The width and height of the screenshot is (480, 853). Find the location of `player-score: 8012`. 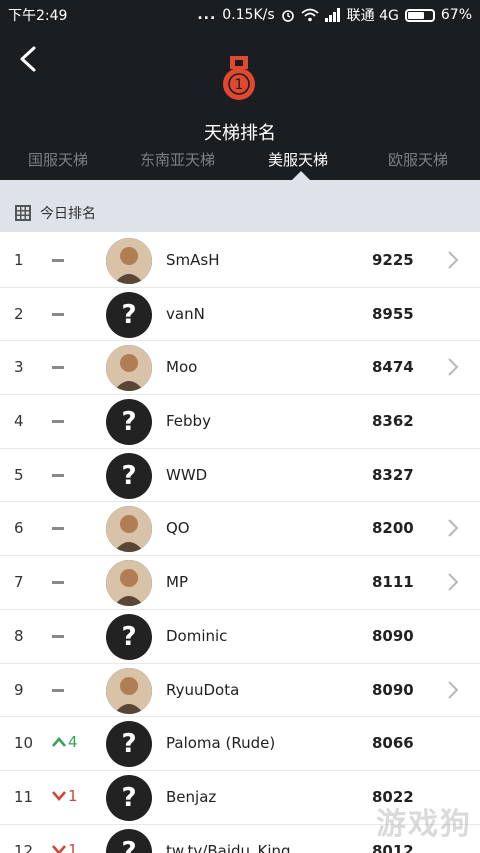

player-score: 8012 is located at coordinates (393, 847).